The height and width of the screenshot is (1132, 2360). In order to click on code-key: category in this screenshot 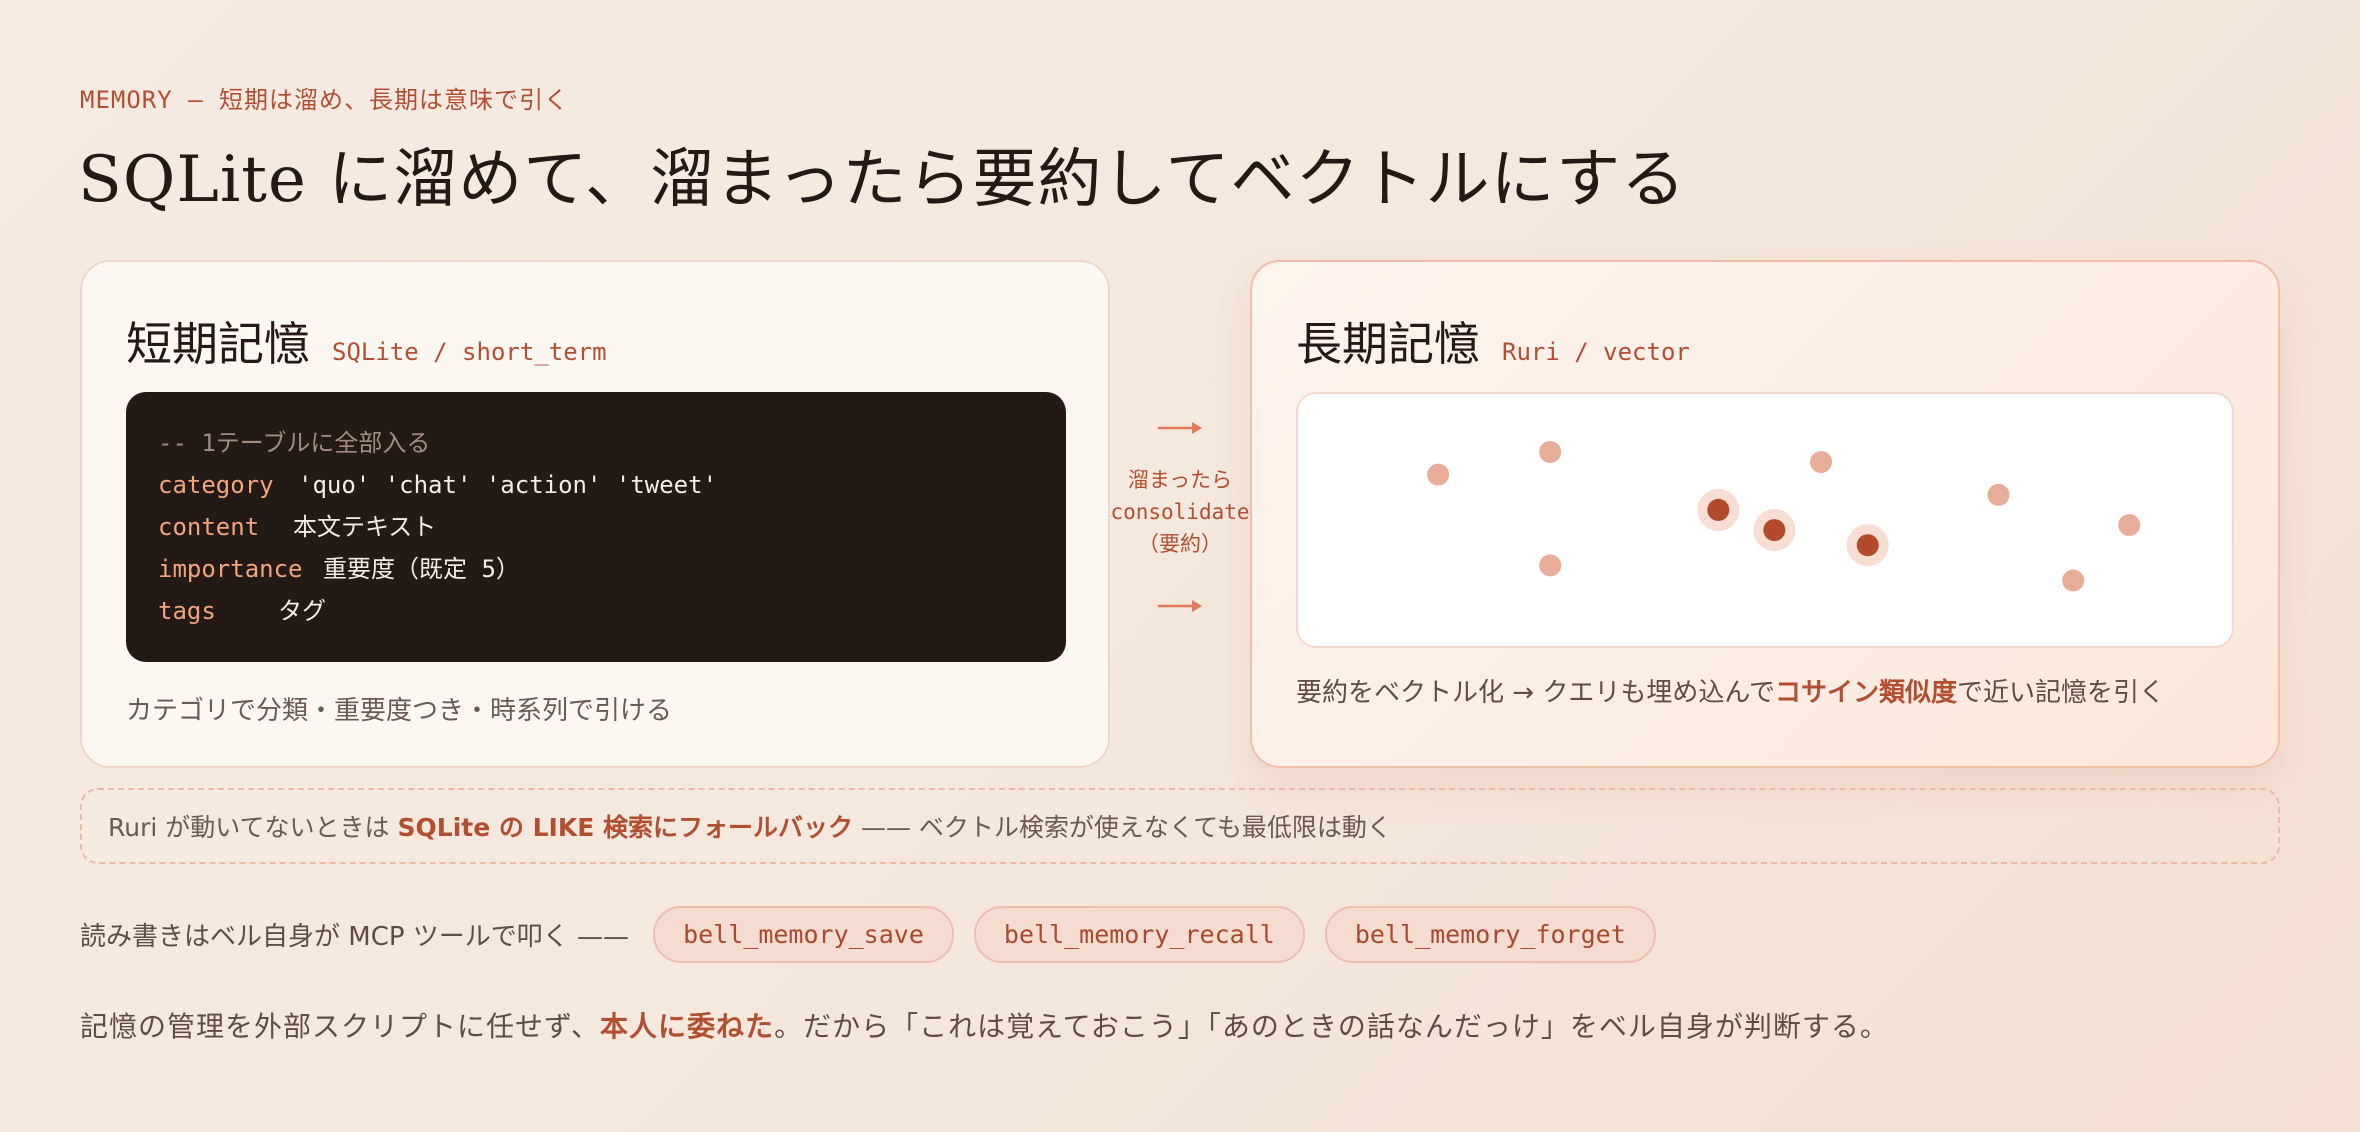, I will do `click(216, 485)`.